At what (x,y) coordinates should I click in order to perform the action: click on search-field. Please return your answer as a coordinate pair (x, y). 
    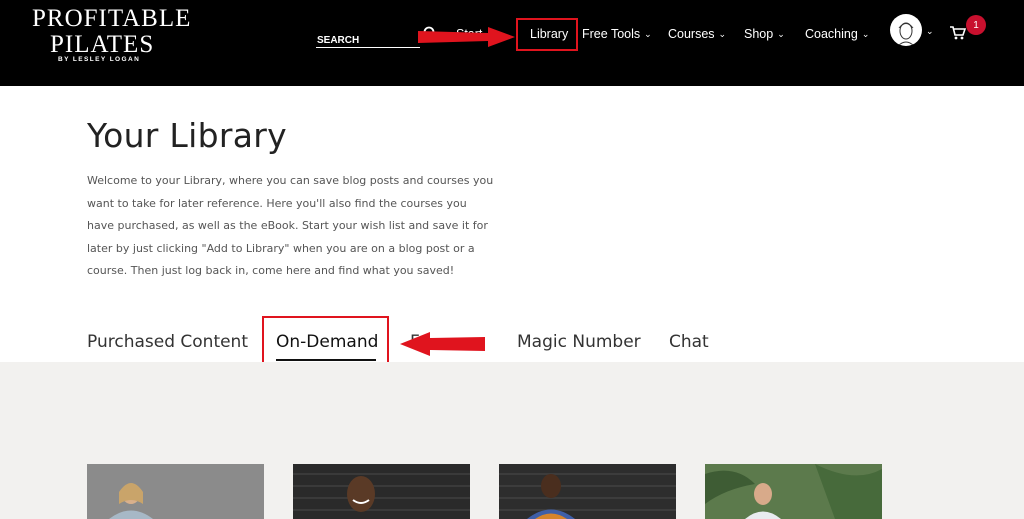
    Looking at the image, I should click on (368, 39).